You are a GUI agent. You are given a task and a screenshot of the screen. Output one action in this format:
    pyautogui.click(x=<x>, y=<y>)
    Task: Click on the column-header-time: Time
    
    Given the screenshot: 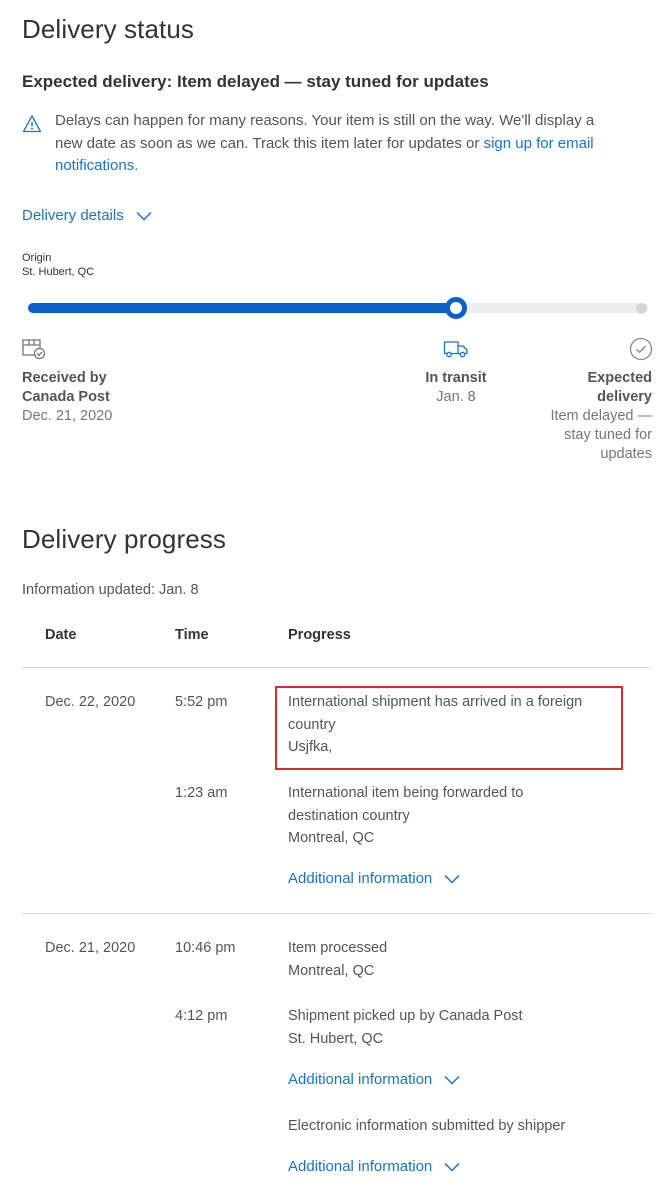 What is the action you would take?
    pyautogui.click(x=192, y=635)
    